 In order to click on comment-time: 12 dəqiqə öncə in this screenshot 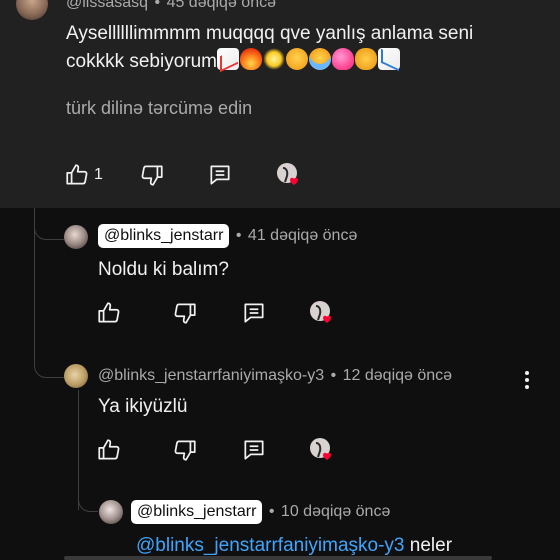, I will do `click(397, 375)`.